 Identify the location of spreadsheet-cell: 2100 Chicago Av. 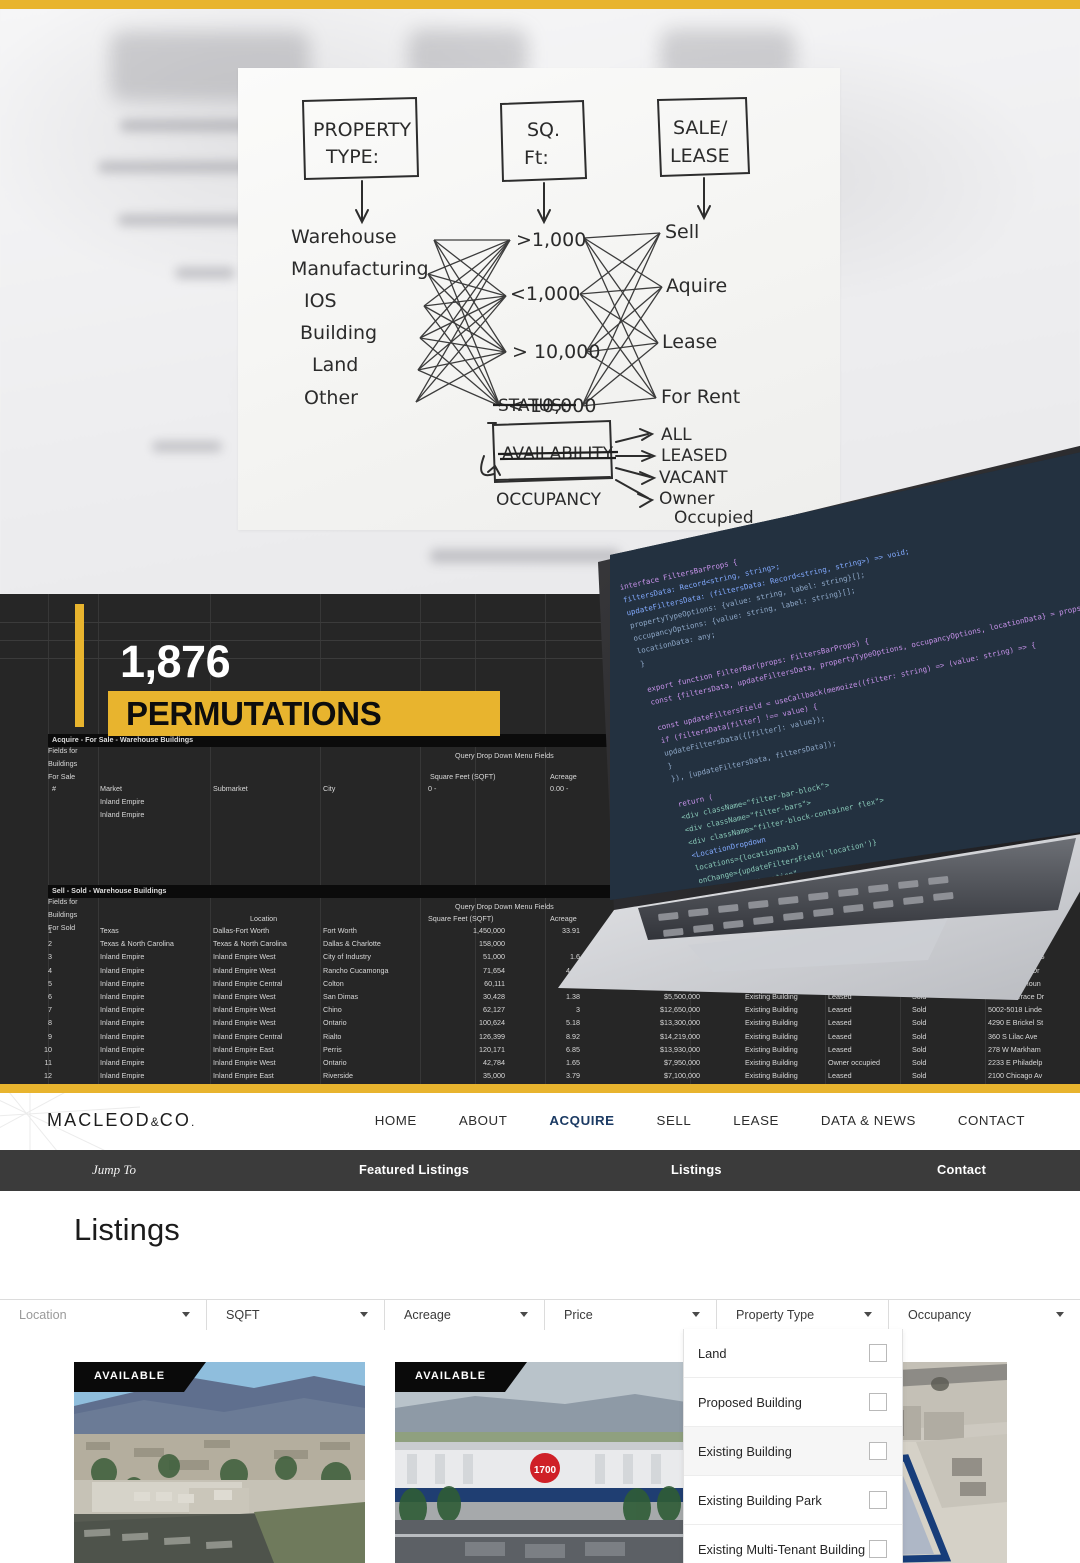
(1015, 1076).